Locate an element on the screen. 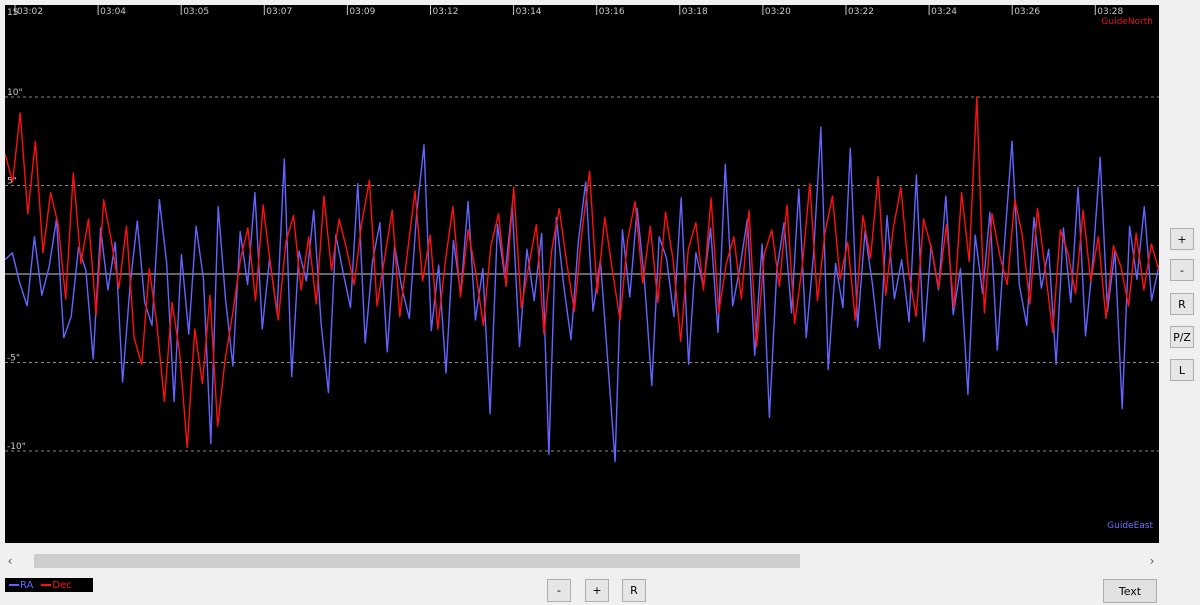 The width and height of the screenshot is (1200, 605). zoom-out-button: - is located at coordinates (1182, 270).